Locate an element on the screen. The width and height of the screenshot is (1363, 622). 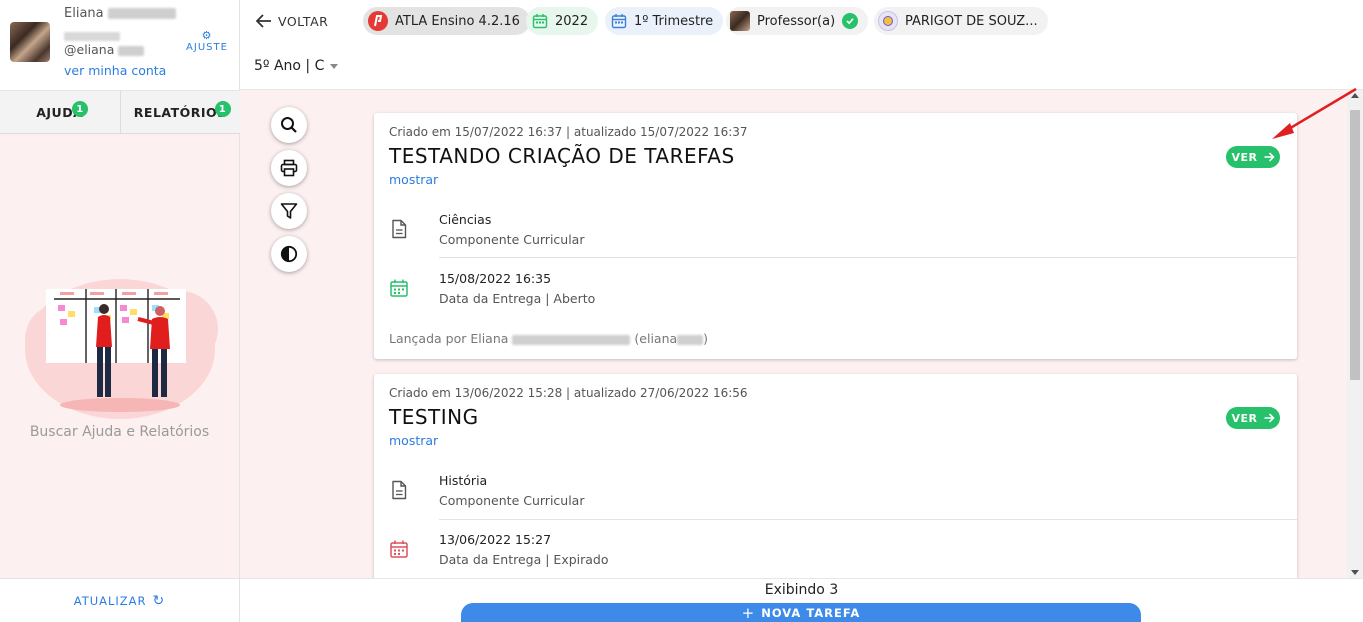
kanban-illustration is located at coordinates (121, 349).